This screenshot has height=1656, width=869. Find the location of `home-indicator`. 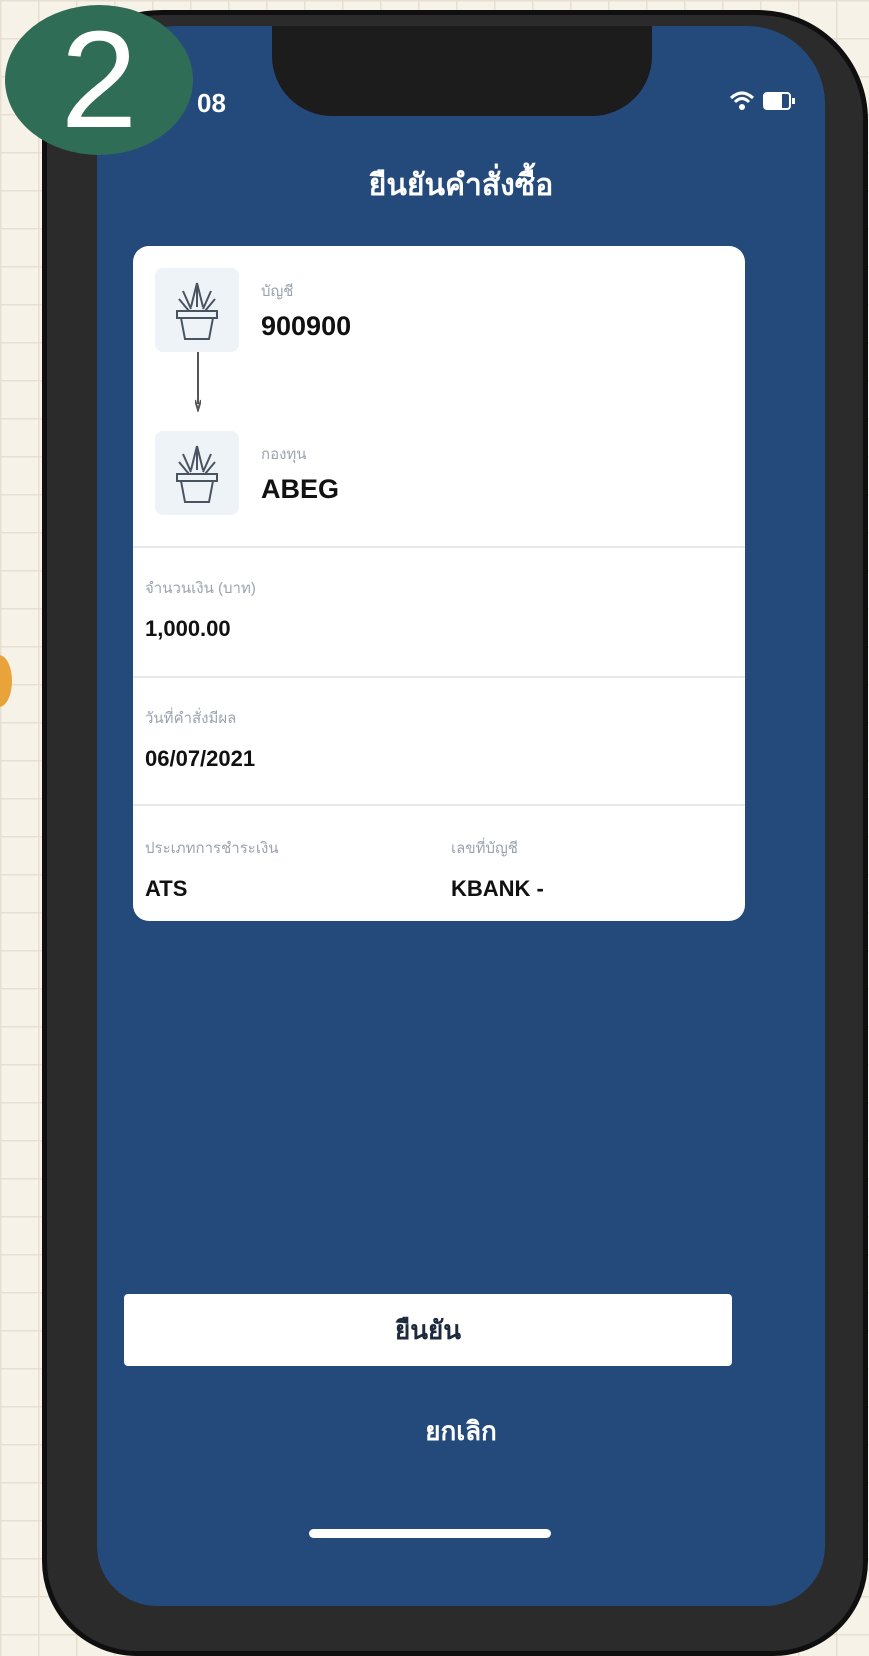

home-indicator is located at coordinates (430, 1533).